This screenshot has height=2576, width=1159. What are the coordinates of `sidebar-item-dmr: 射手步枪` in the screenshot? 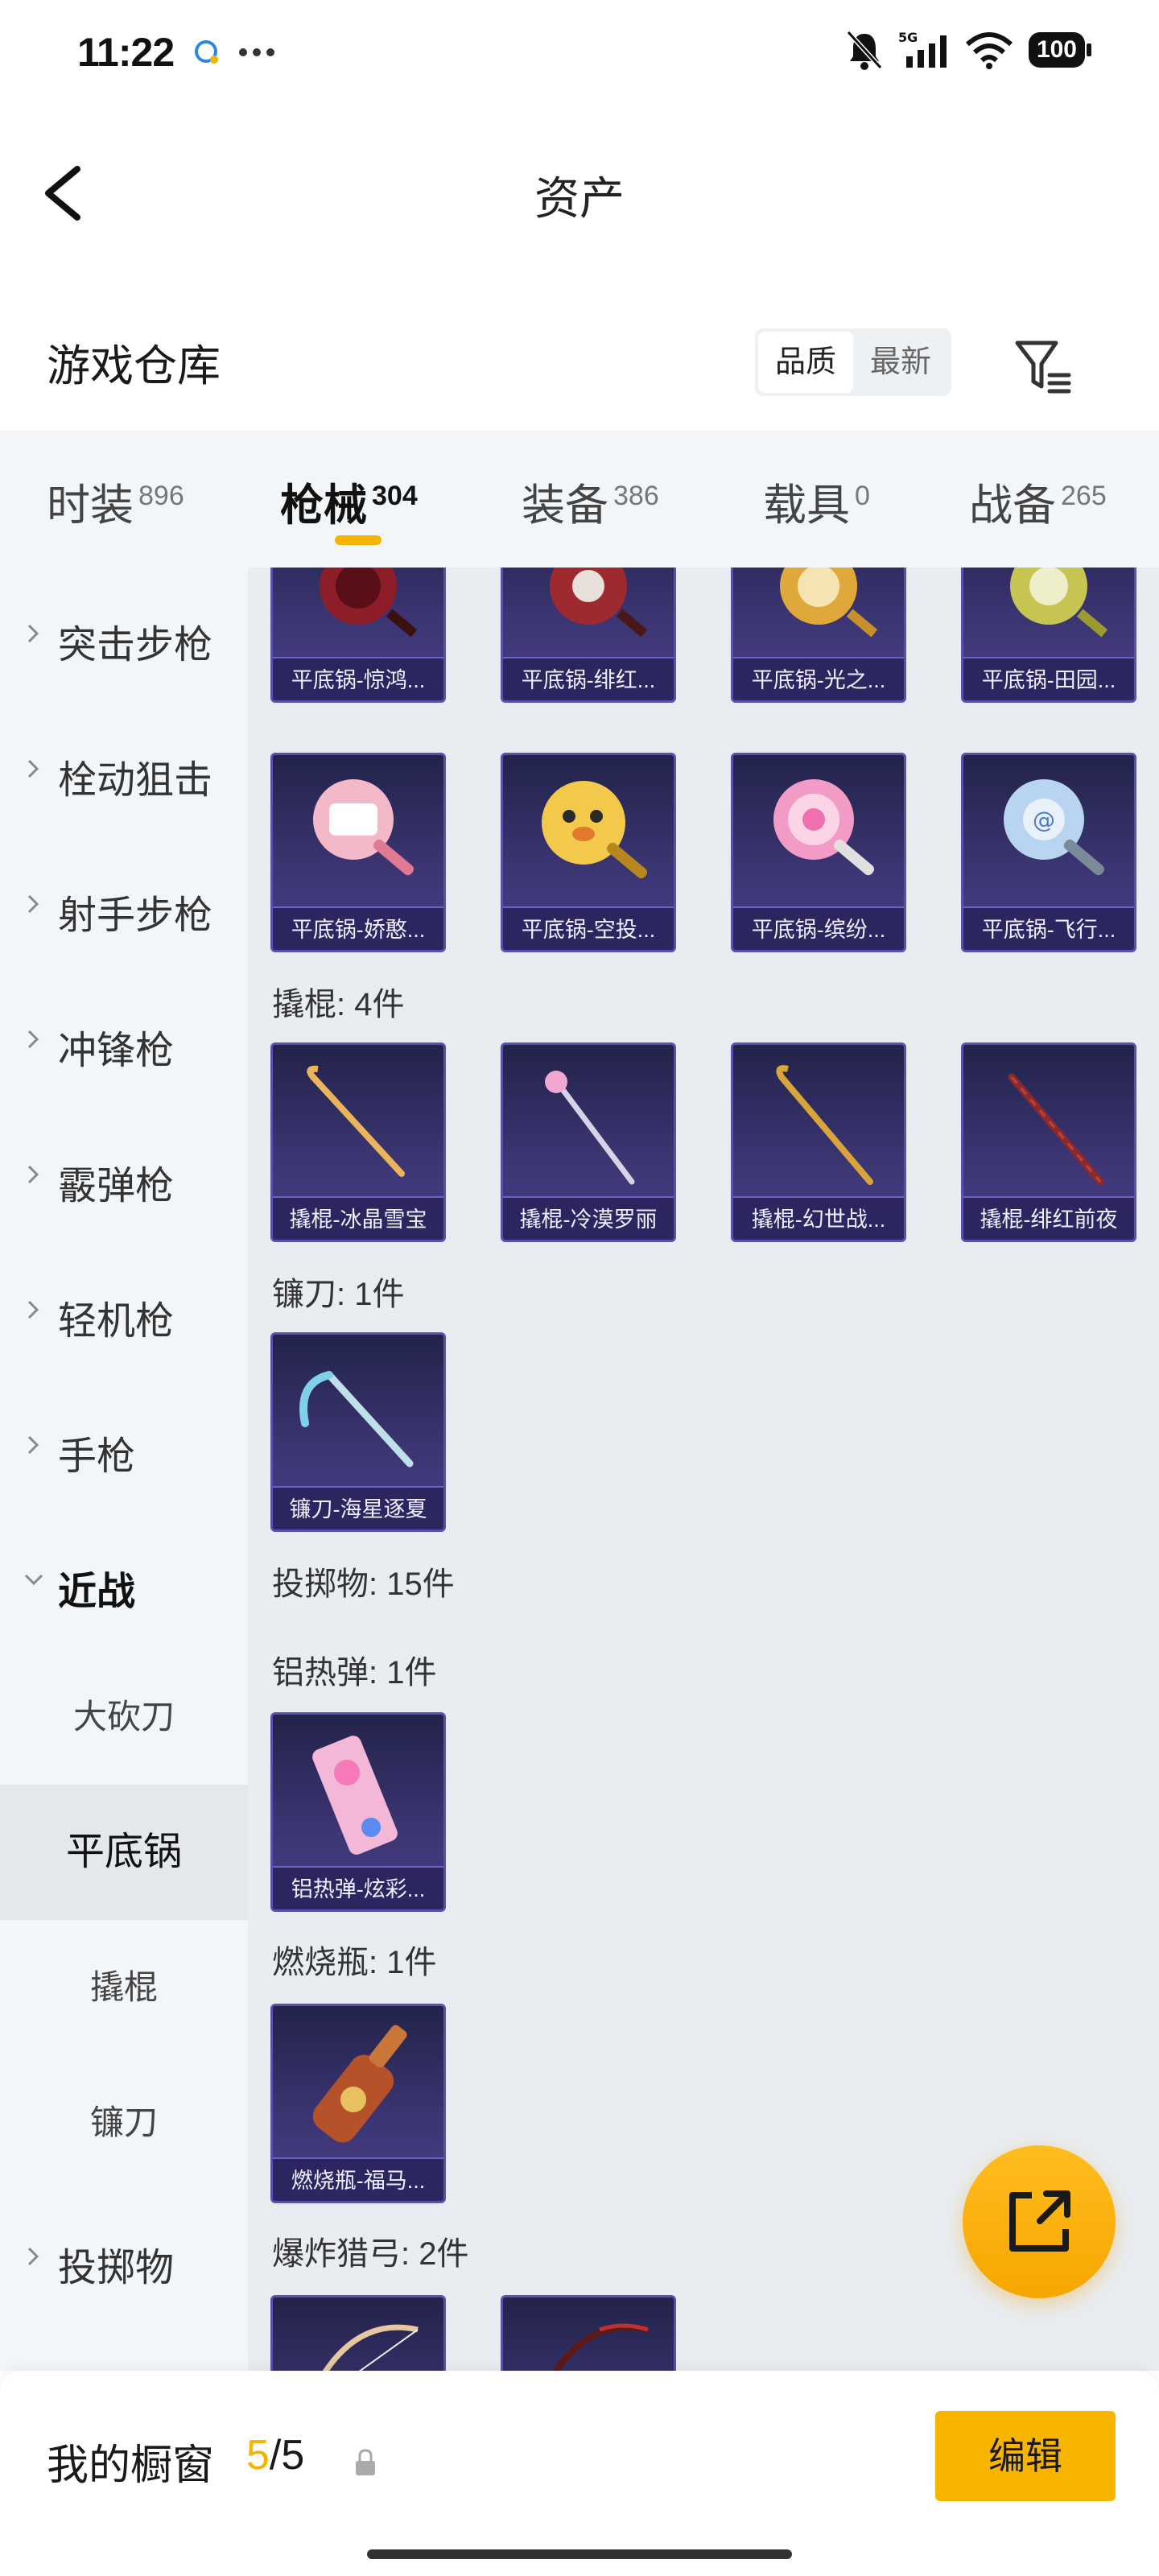 It's located at (124, 905).